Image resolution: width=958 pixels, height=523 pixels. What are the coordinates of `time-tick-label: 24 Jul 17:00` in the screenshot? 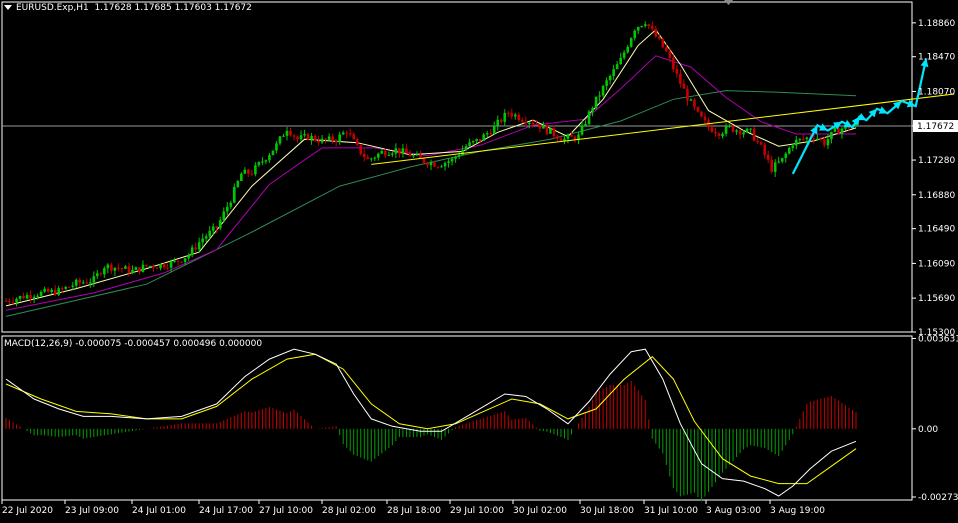 It's located at (226, 511).